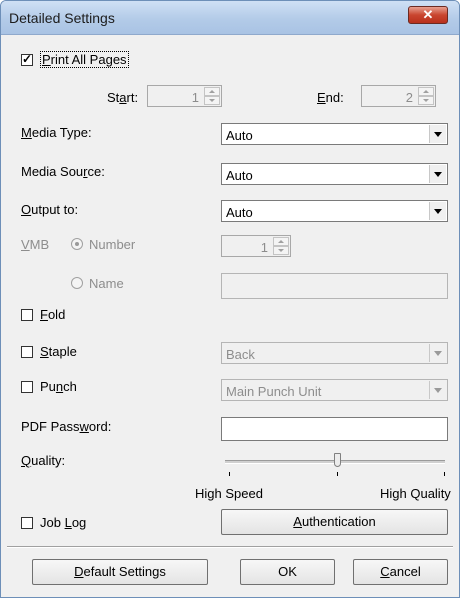 The height and width of the screenshot is (598, 460). What do you see at coordinates (334, 134) in the screenshot?
I see `media-type-select: Auto` at bounding box center [334, 134].